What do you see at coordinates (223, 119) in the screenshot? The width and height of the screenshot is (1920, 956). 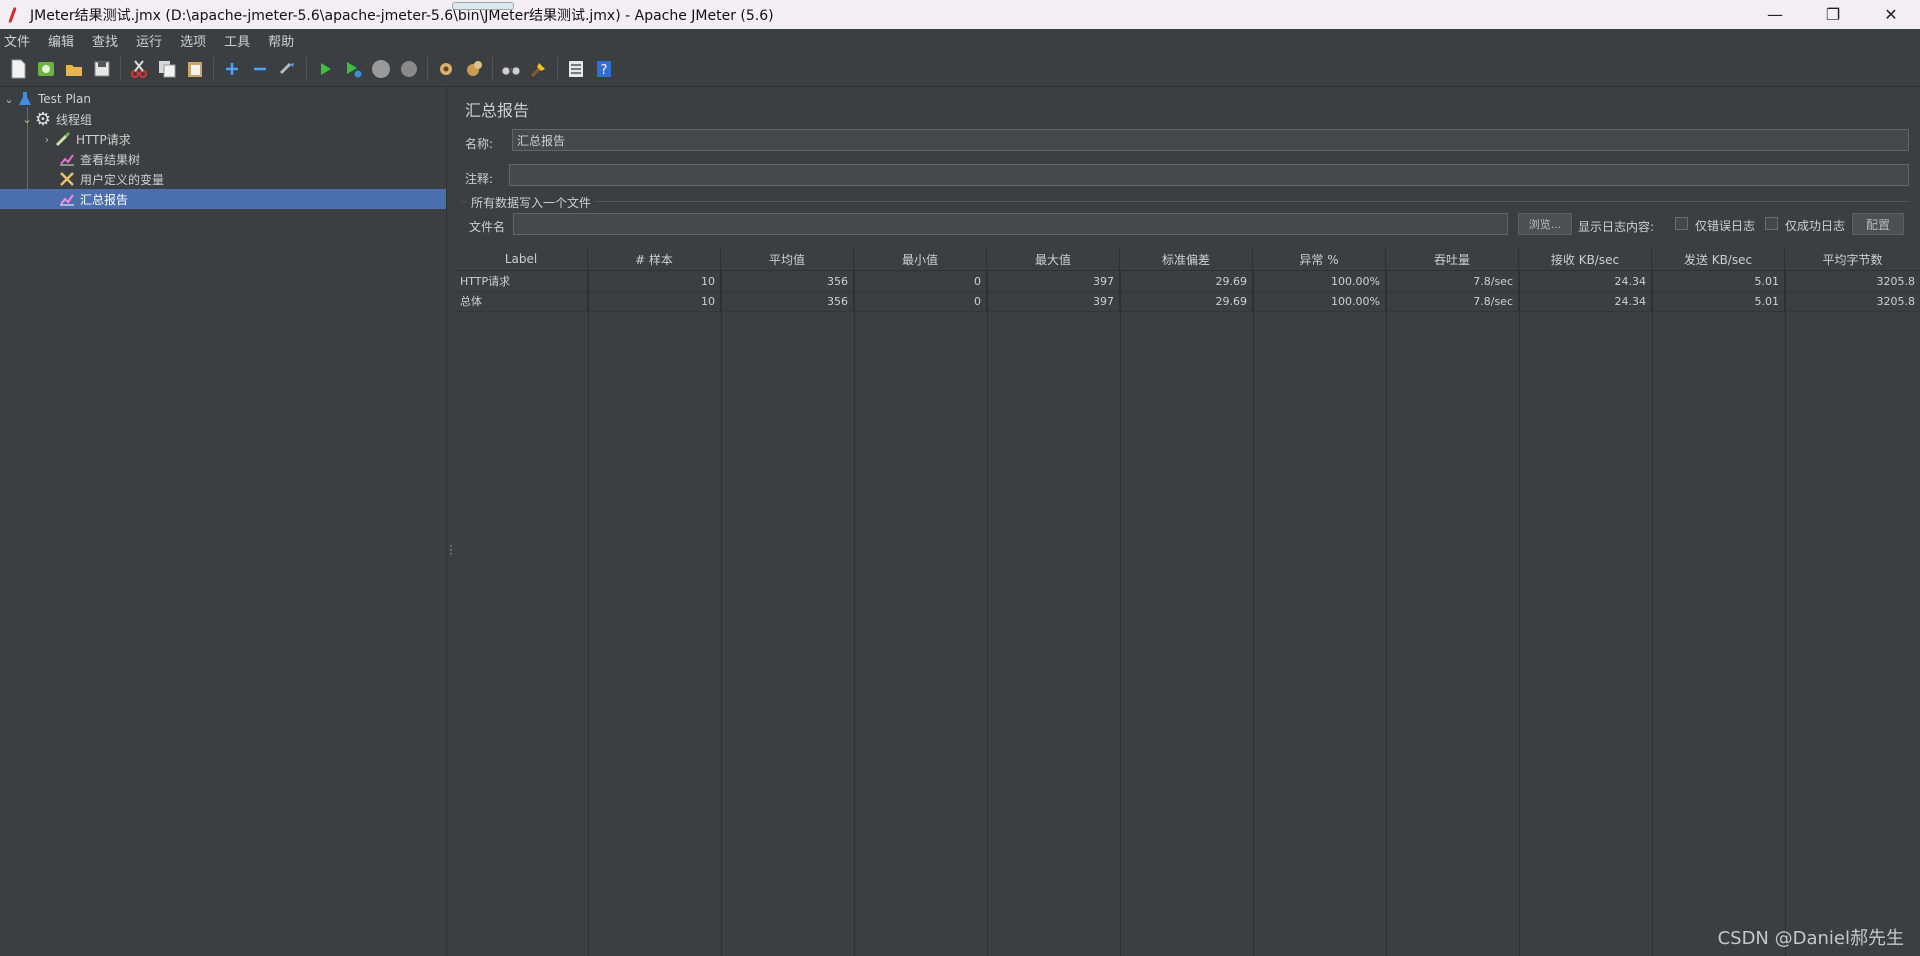 I see `tree-item-thread-group: ⌄ ⚙ 线程组` at bounding box center [223, 119].